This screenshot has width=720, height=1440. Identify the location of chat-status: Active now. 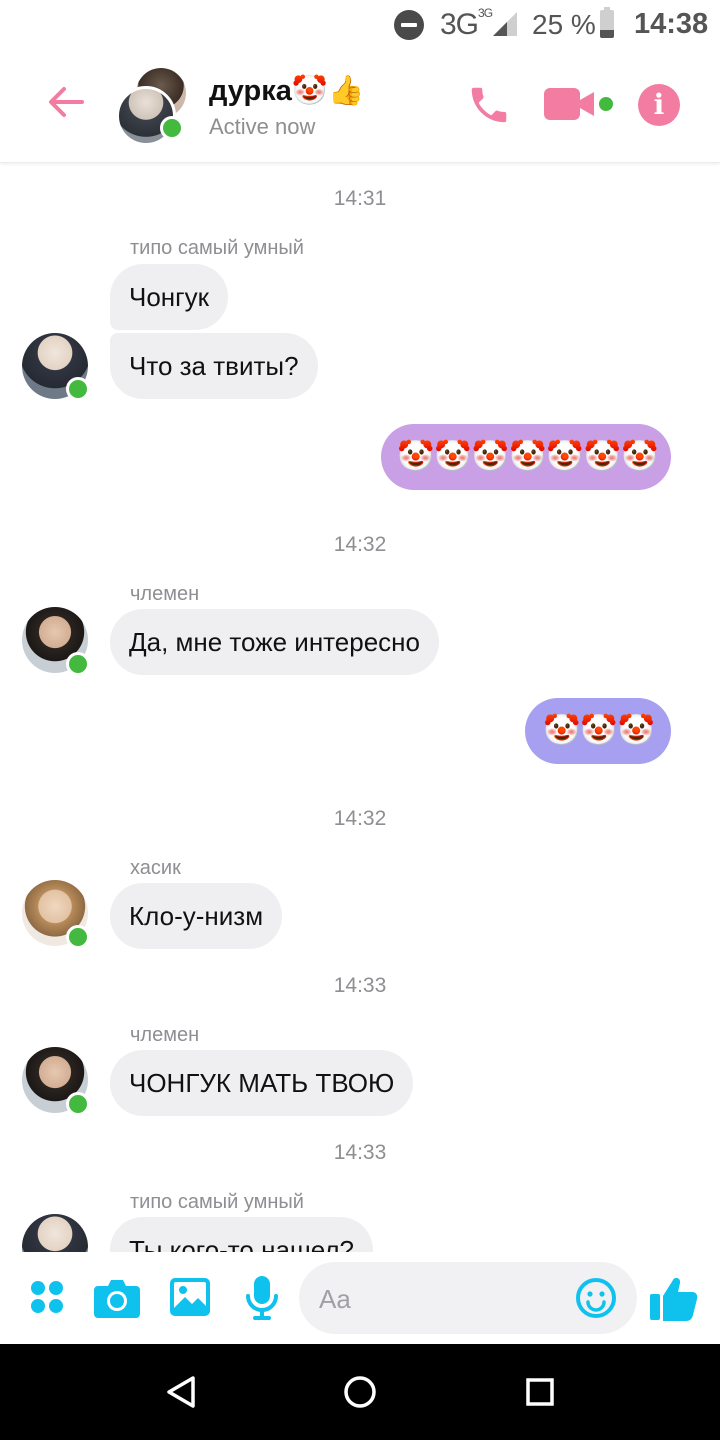
(262, 126).